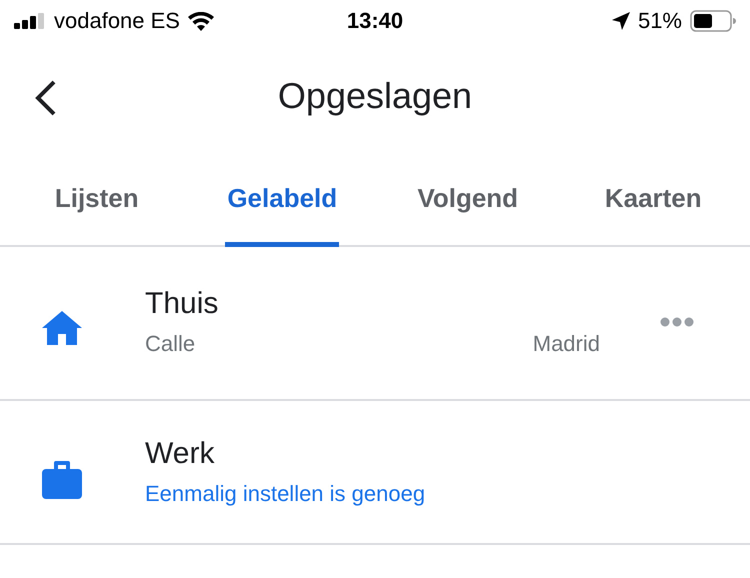 The image size is (750, 578). What do you see at coordinates (170, 344) in the screenshot?
I see `place-address: Calle` at bounding box center [170, 344].